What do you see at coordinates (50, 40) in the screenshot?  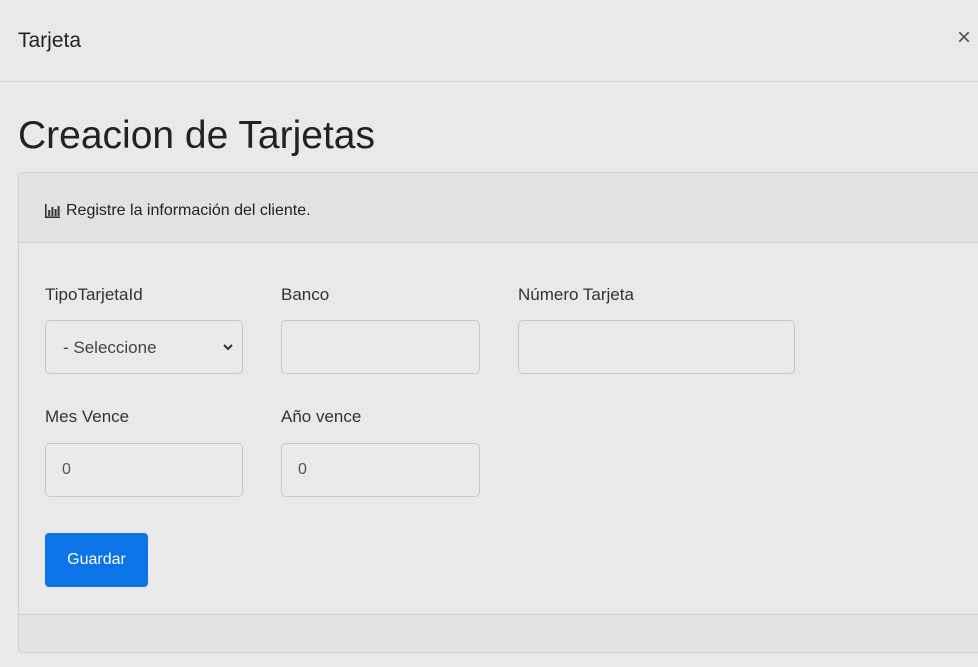 I see `modal-title: Tarjeta` at bounding box center [50, 40].